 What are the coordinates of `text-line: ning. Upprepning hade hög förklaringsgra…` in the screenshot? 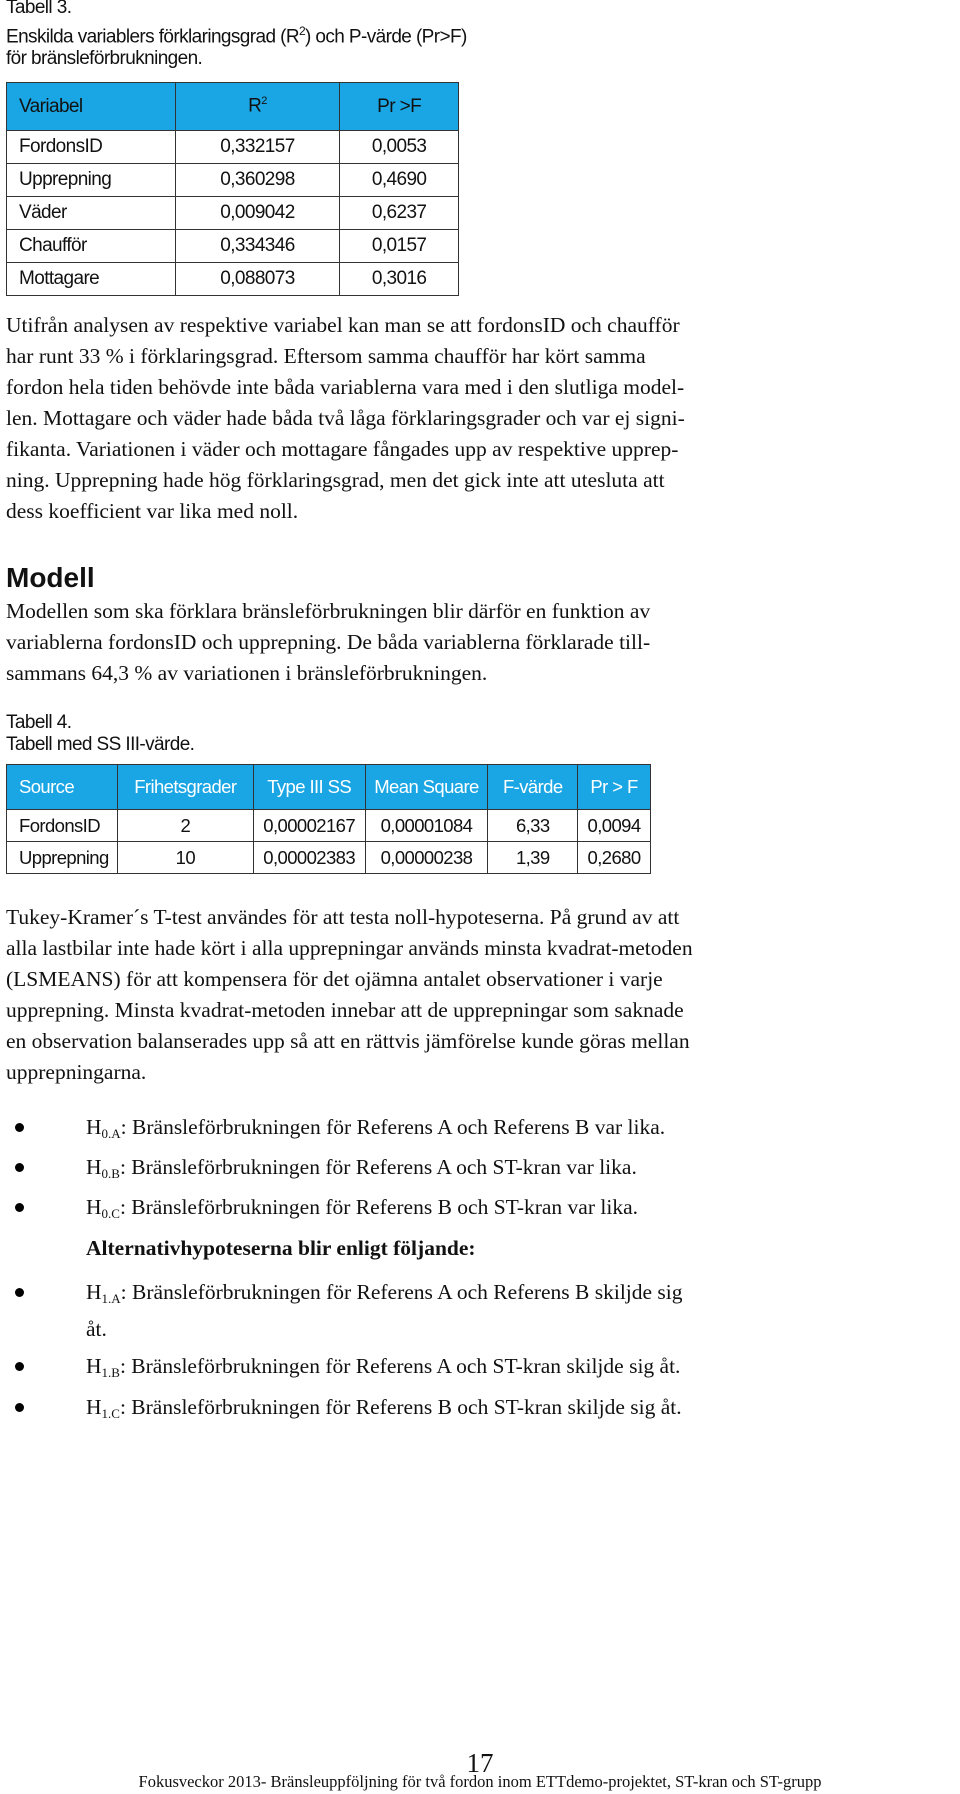 It's located at (335, 480).